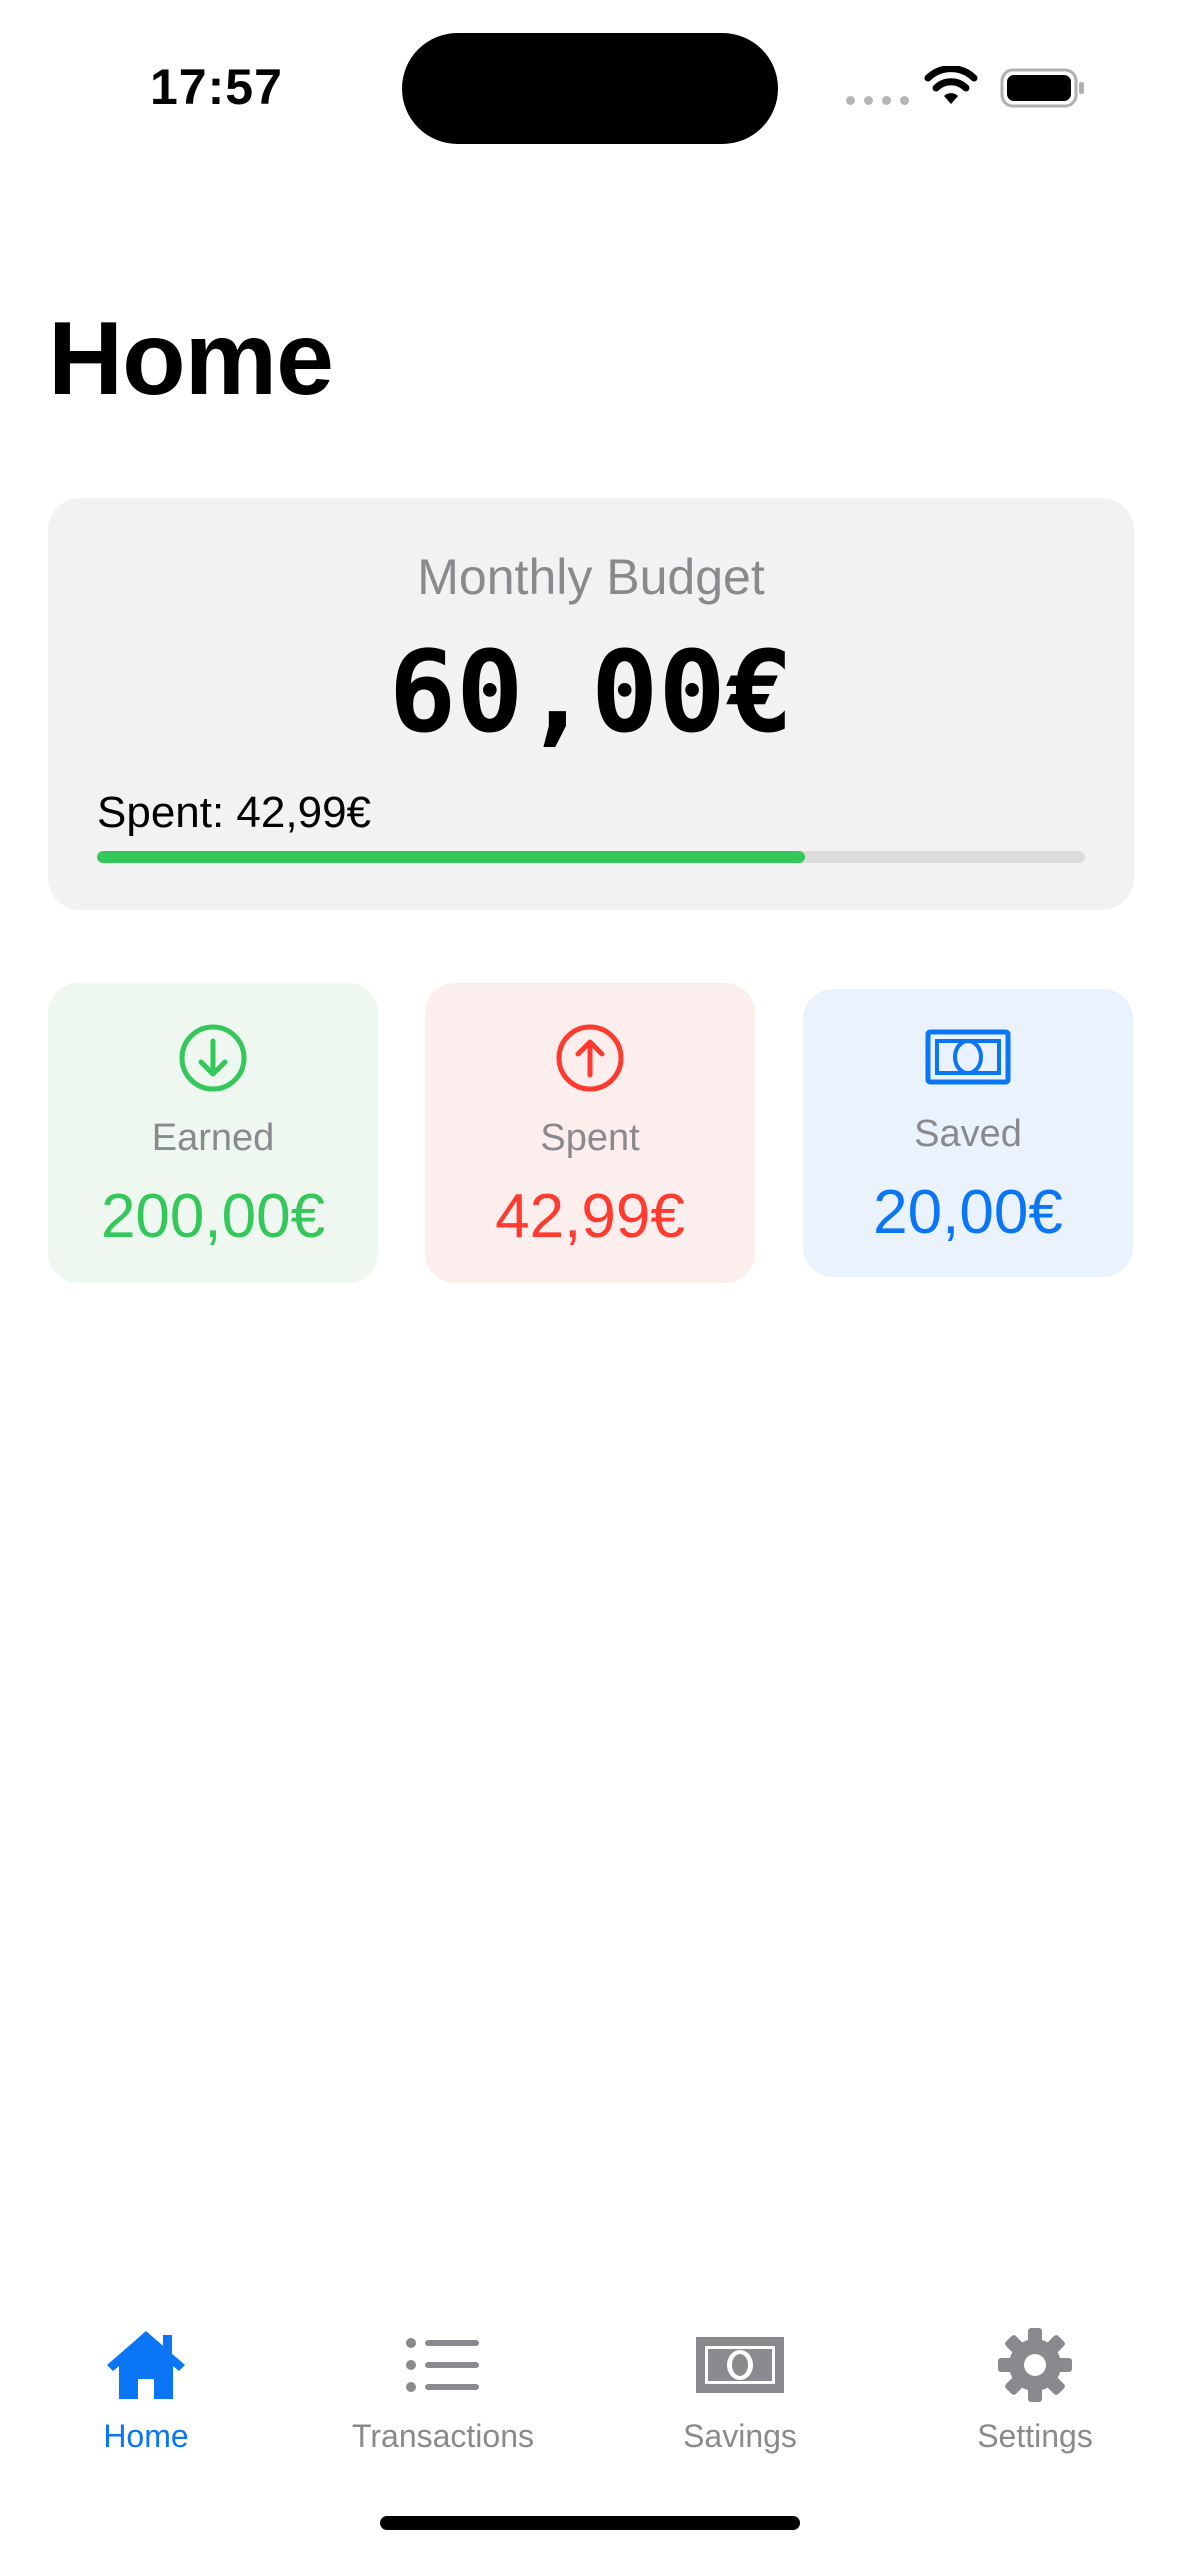 The image size is (1179, 2556). Describe the element at coordinates (951, 85) in the screenshot. I see `wifi-icon` at that location.